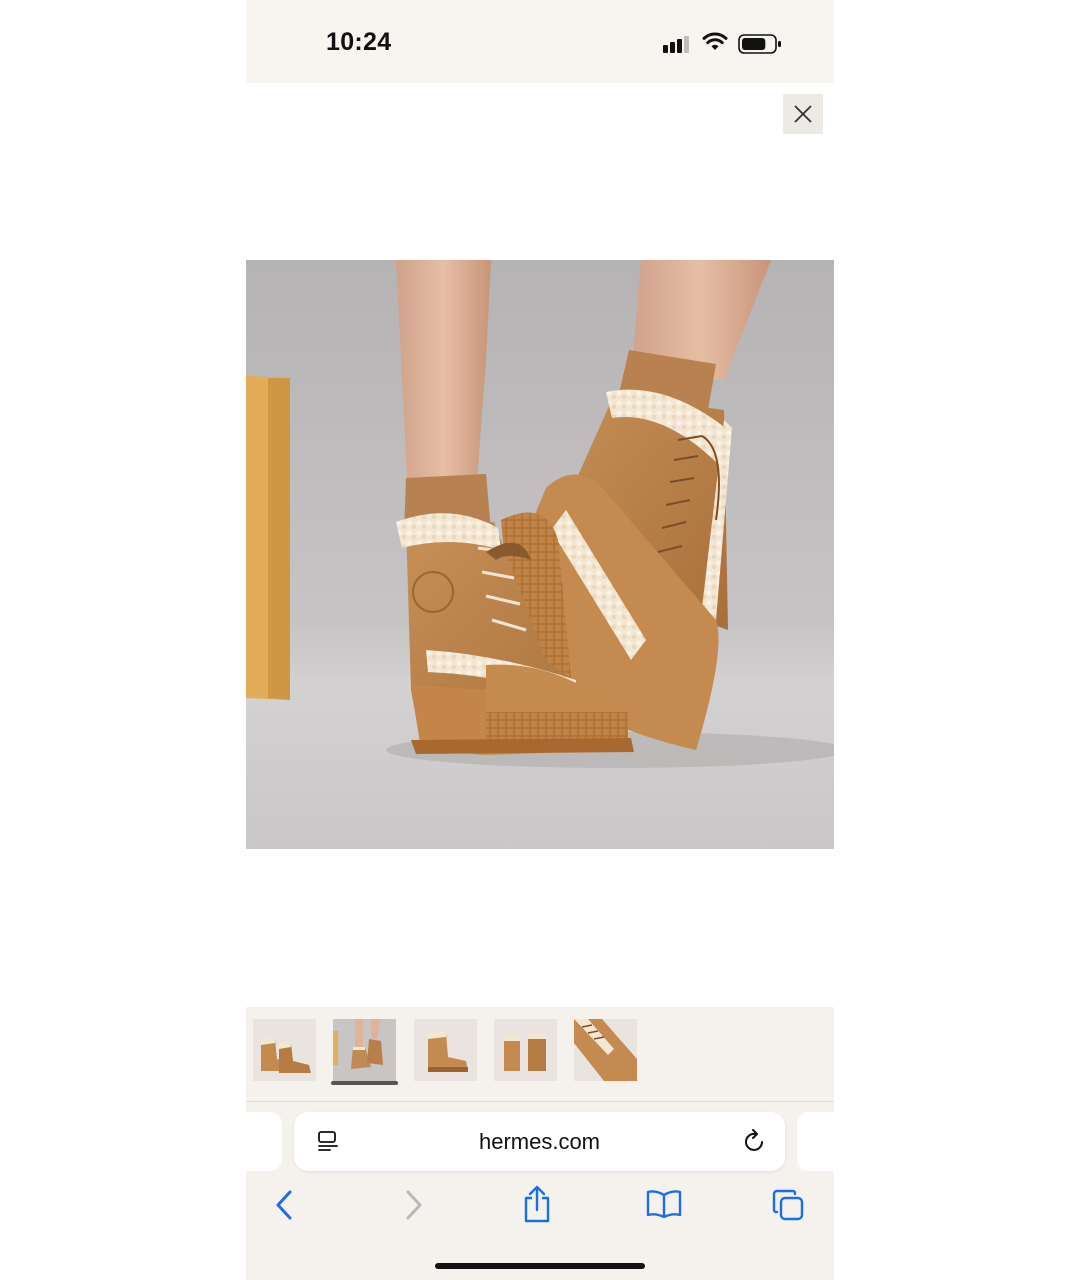 This screenshot has height=1280, width=1080. I want to click on browser-bottom-bar: hermes.com, so click(540, 1190).